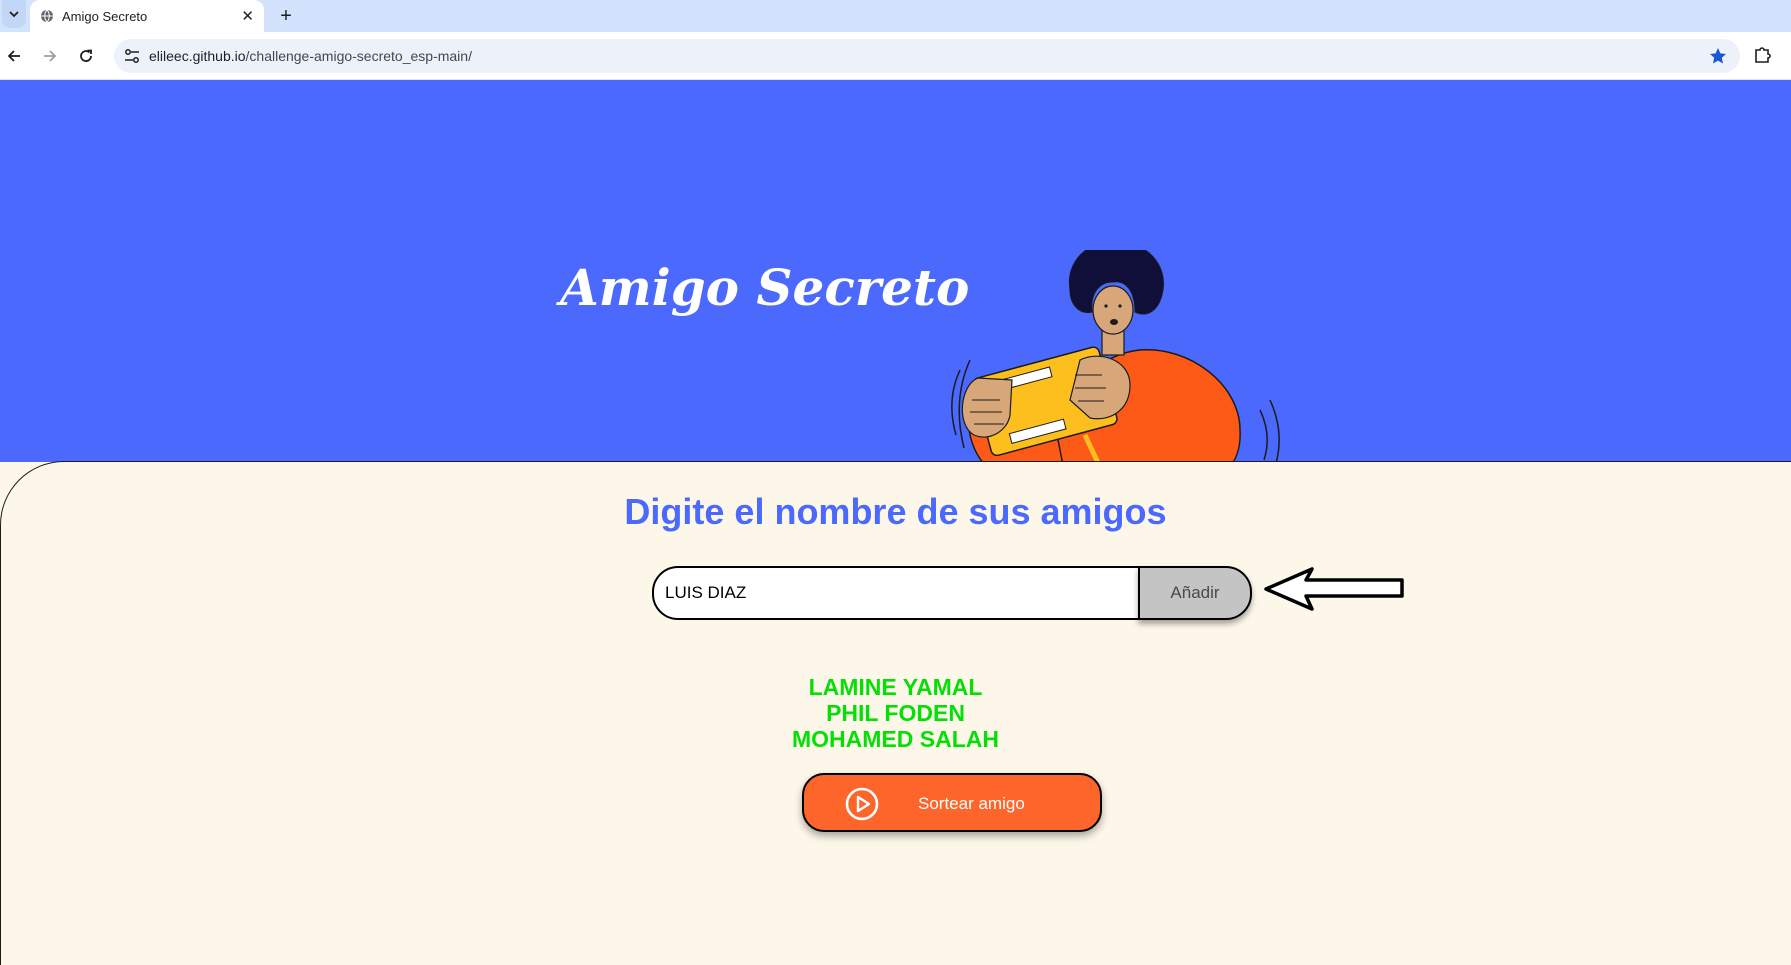  What do you see at coordinates (1195, 593) in the screenshot?
I see `add-friend-button: Añadir` at bounding box center [1195, 593].